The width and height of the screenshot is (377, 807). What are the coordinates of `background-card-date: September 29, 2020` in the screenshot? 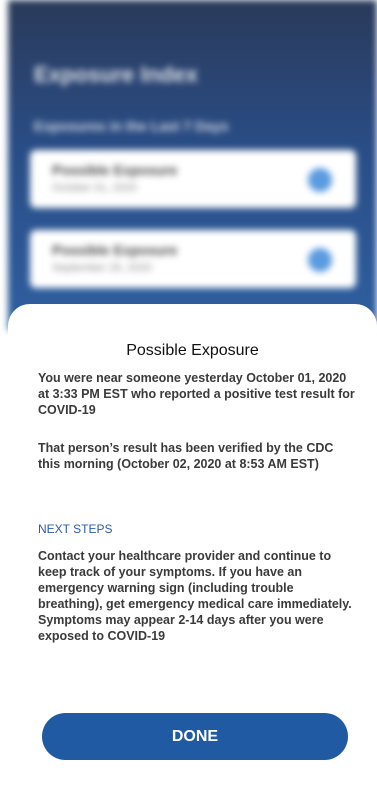 It's located at (102, 268).